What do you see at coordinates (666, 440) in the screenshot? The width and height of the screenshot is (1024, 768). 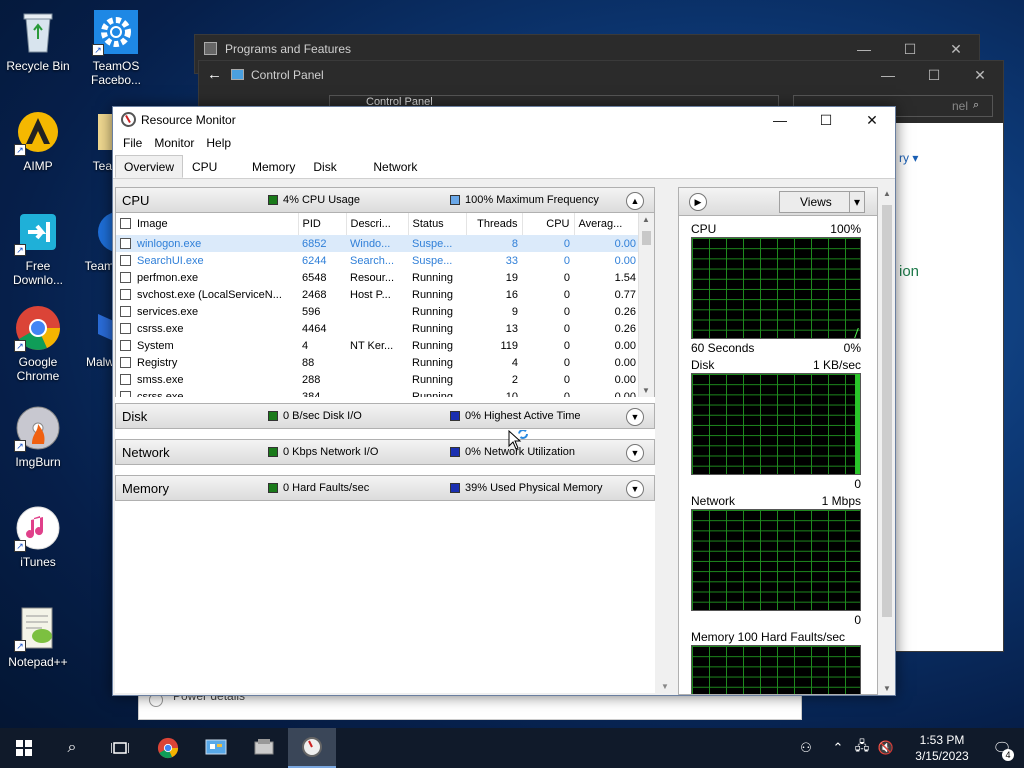 I see `pane-splitter: ▼` at bounding box center [666, 440].